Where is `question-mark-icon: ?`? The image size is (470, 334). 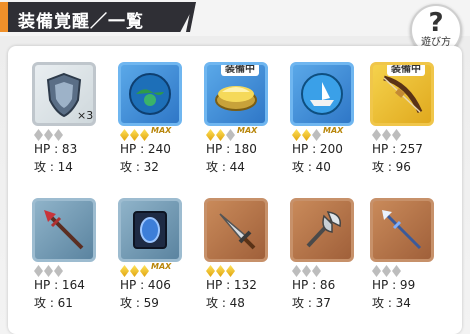 question-mark-icon: ? is located at coordinates (436, 23).